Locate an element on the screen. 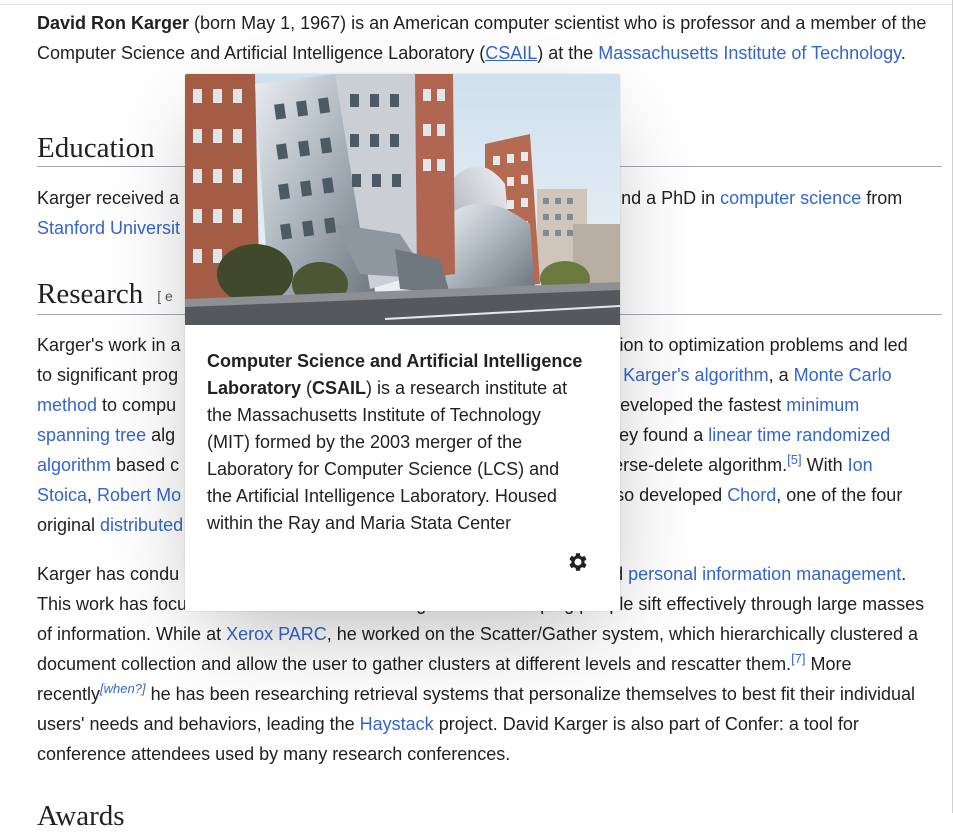 The width and height of the screenshot is (953, 834). link-spanning-tree: spanning tree is located at coordinates (91, 435).